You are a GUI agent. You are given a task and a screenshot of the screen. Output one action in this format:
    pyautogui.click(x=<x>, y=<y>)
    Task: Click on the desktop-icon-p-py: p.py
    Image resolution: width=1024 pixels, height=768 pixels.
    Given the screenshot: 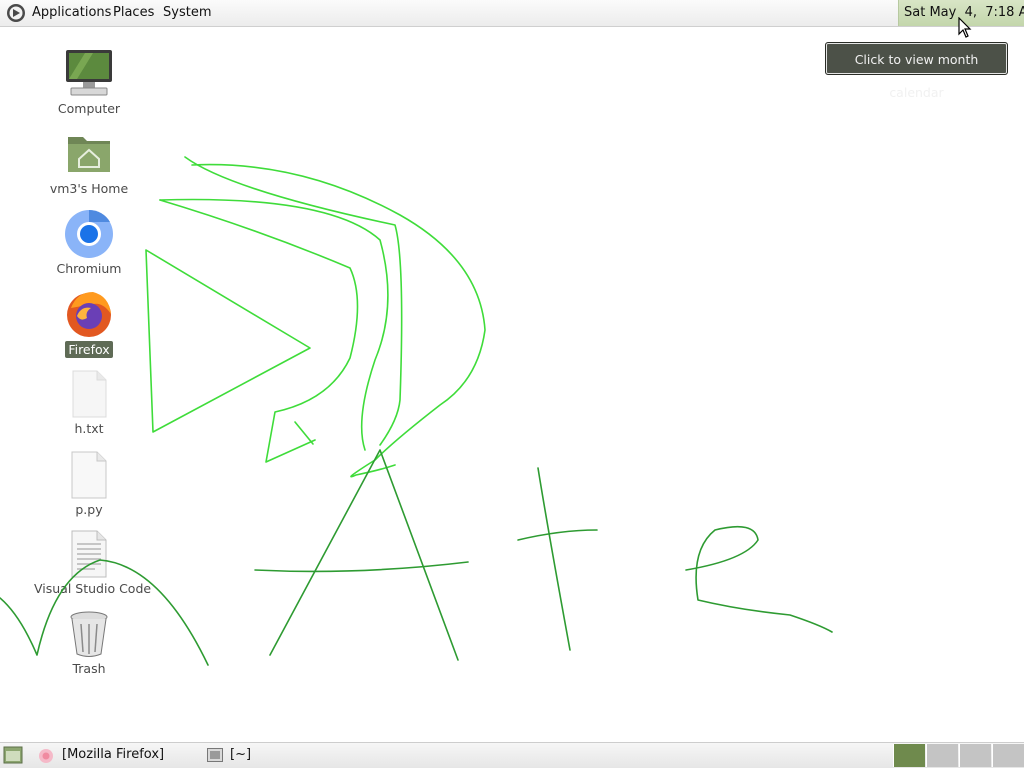 What is the action you would take?
    pyautogui.click(x=89, y=483)
    